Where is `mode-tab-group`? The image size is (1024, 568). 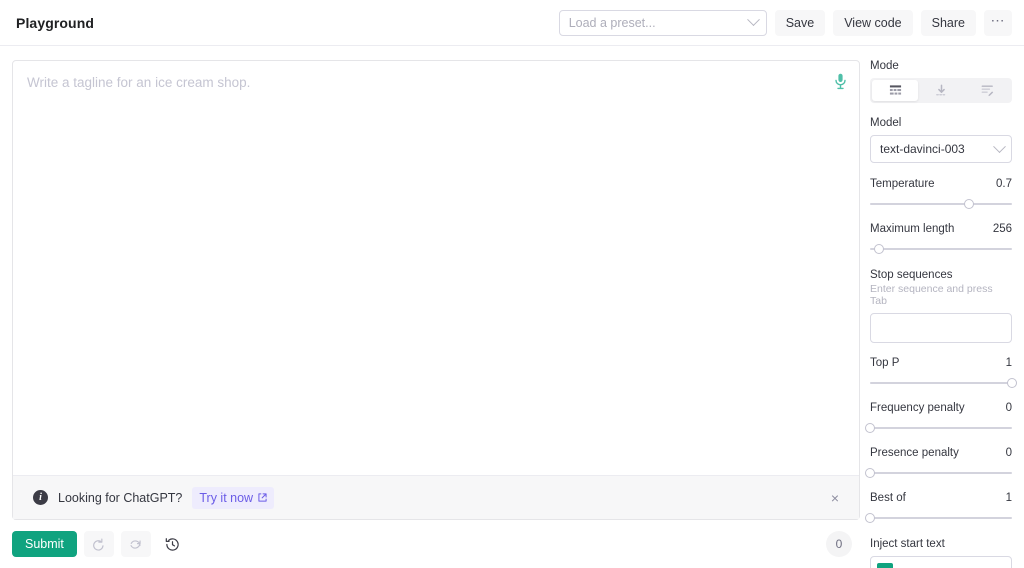 mode-tab-group is located at coordinates (941, 90).